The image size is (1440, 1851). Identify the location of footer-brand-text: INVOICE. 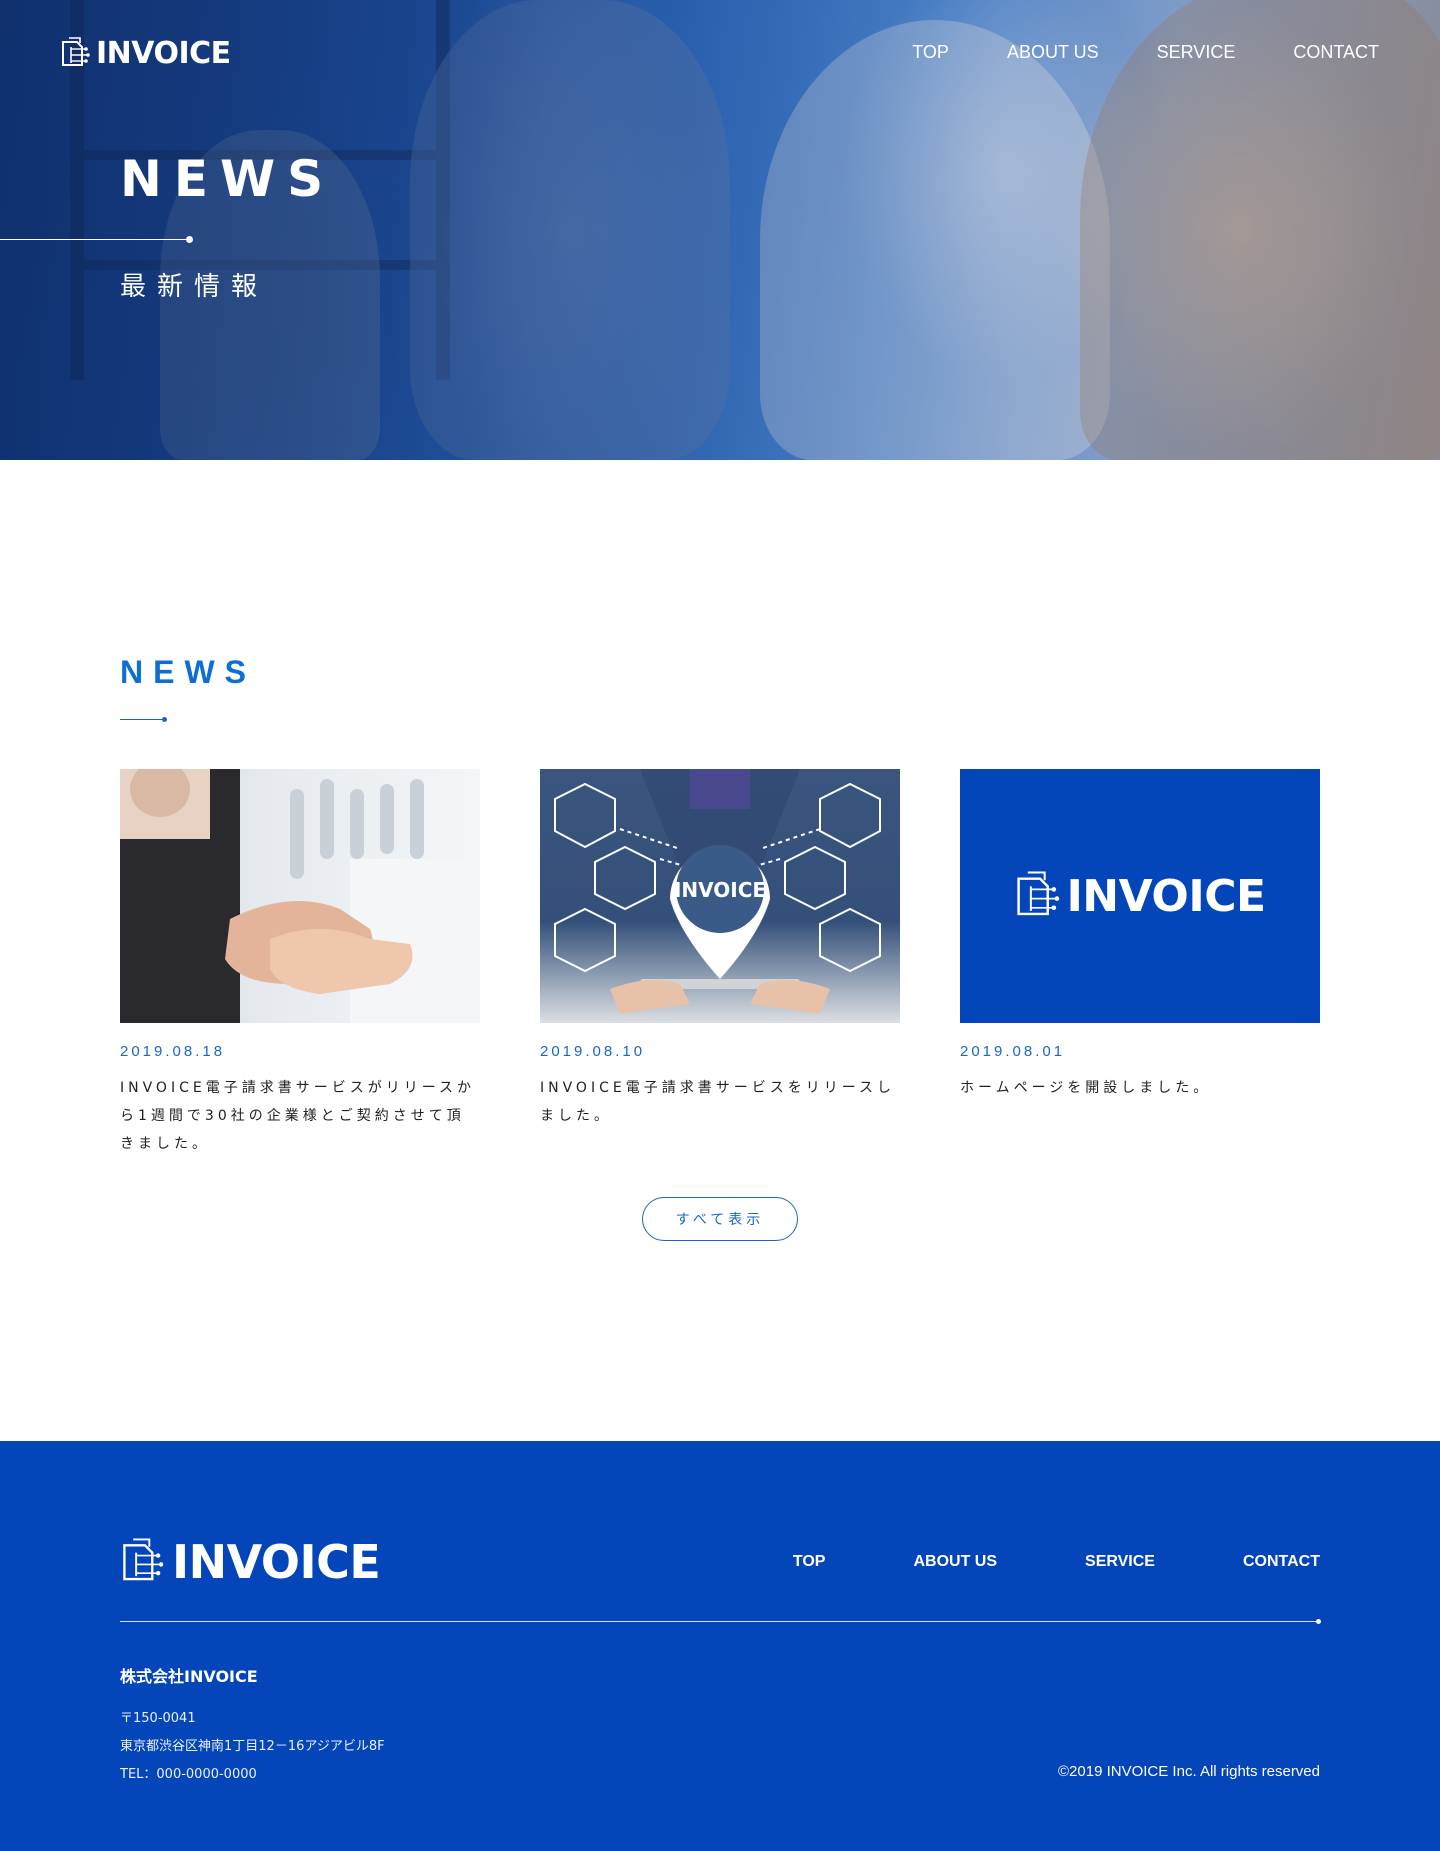
(276, 1562).